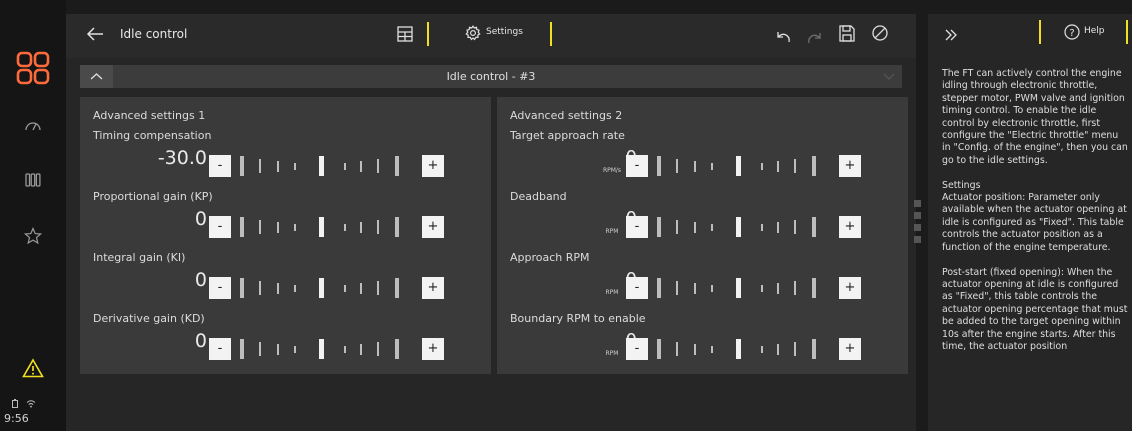 The width and height of the screenshot is (1132, 431). Describe the element at coordinates (783, 37) in the screenshot. I see `undo-icon` at that location.